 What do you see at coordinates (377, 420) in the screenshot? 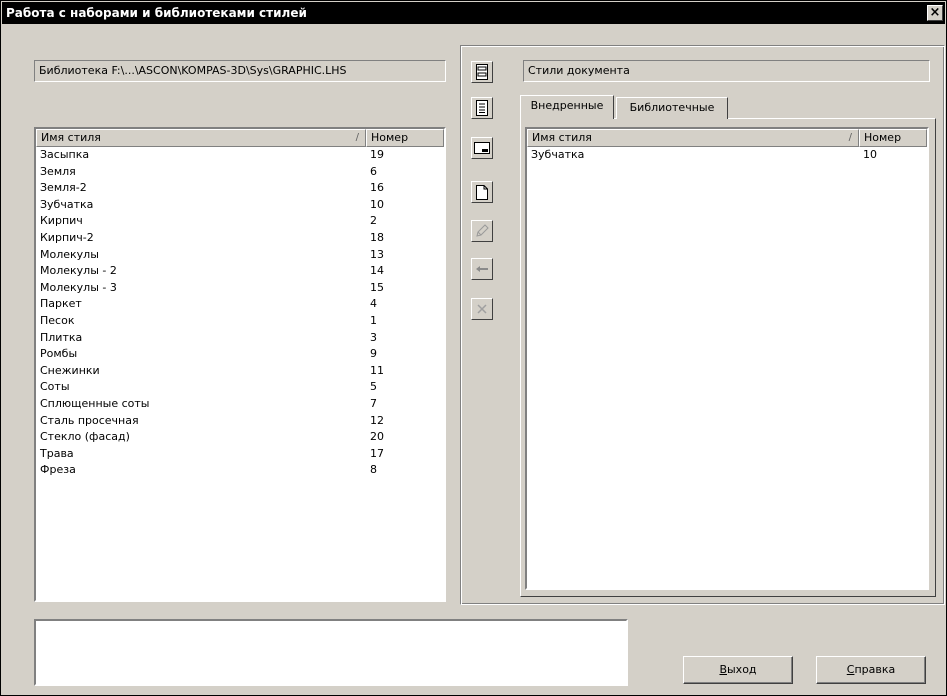
I see `style-number-cell: 12` at bounding box center [377, 420].